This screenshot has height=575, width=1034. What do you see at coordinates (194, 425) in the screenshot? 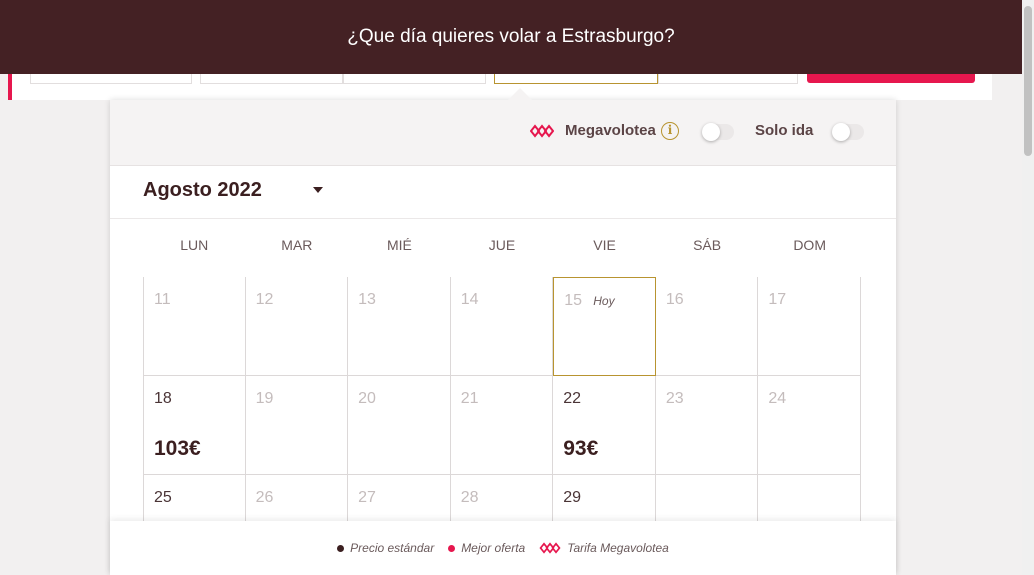
I see `calendar-day-cell: 18 103€` at bounding box center [194, 425].